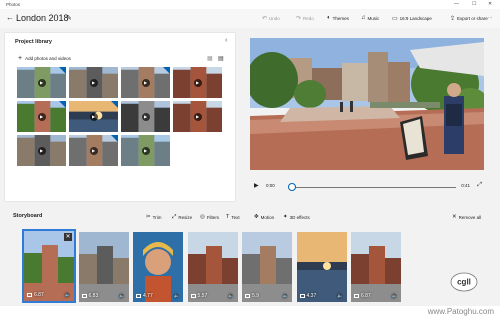 The width and height of the screenshot is (500, 318). I want to click on list-view-icon: ▤, so click(221, 58).